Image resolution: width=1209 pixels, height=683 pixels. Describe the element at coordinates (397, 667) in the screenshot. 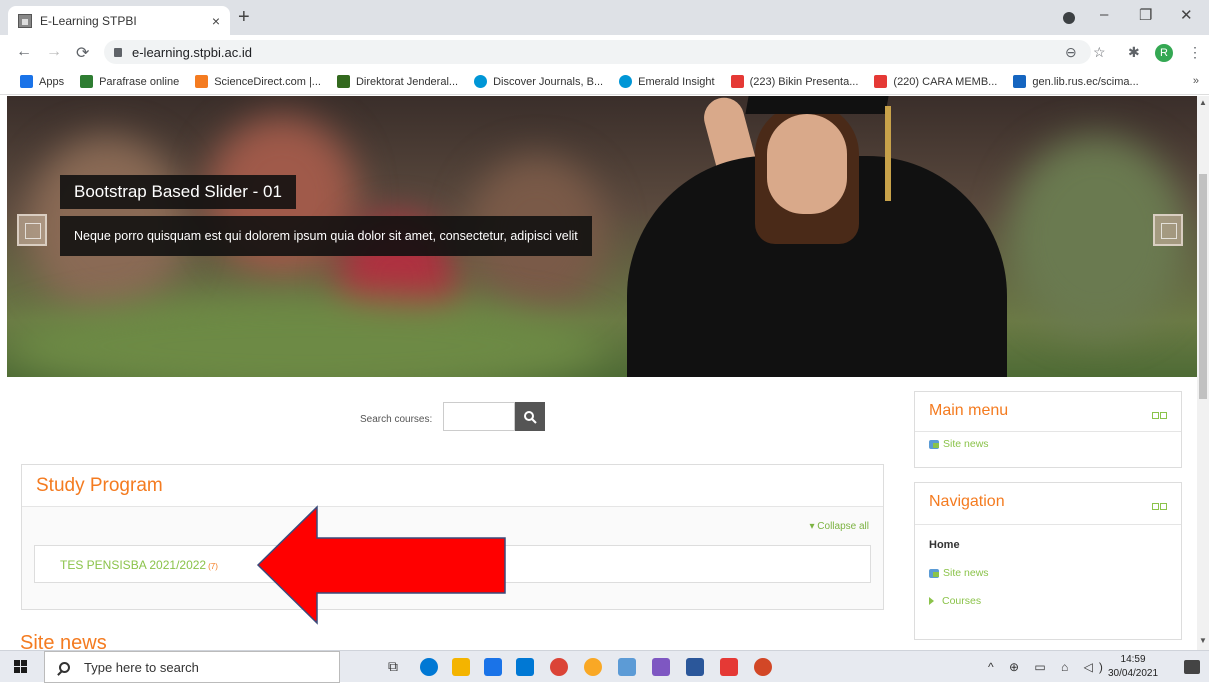

I see `task-view-icon: ⧉` at that location.